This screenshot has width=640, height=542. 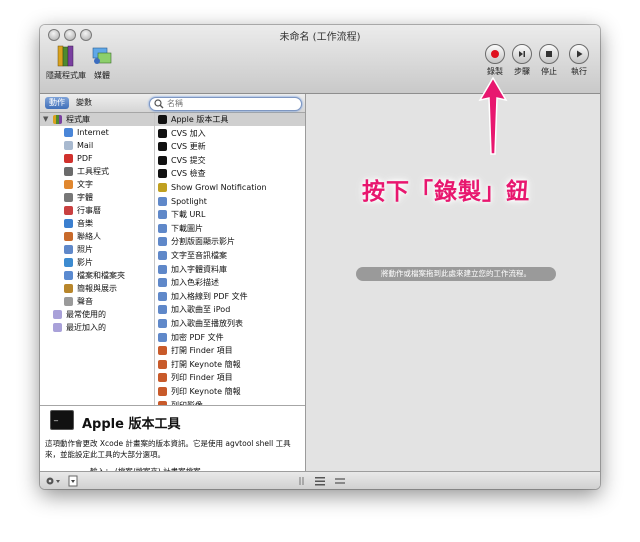 I want to click on action-item-label: 加入色彩描述, so click(x=195, y=283).